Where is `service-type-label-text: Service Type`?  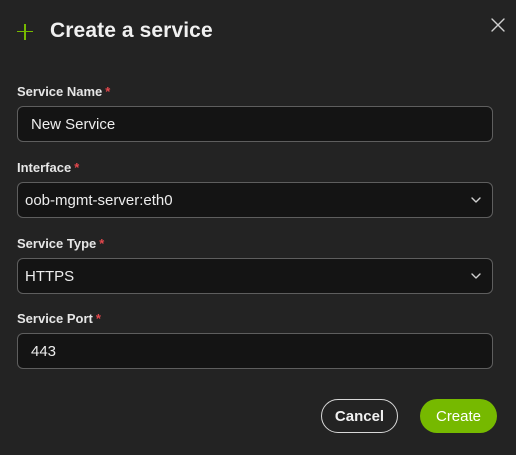 service-type-label-text: Service Type is located at coordinates (57, 243).